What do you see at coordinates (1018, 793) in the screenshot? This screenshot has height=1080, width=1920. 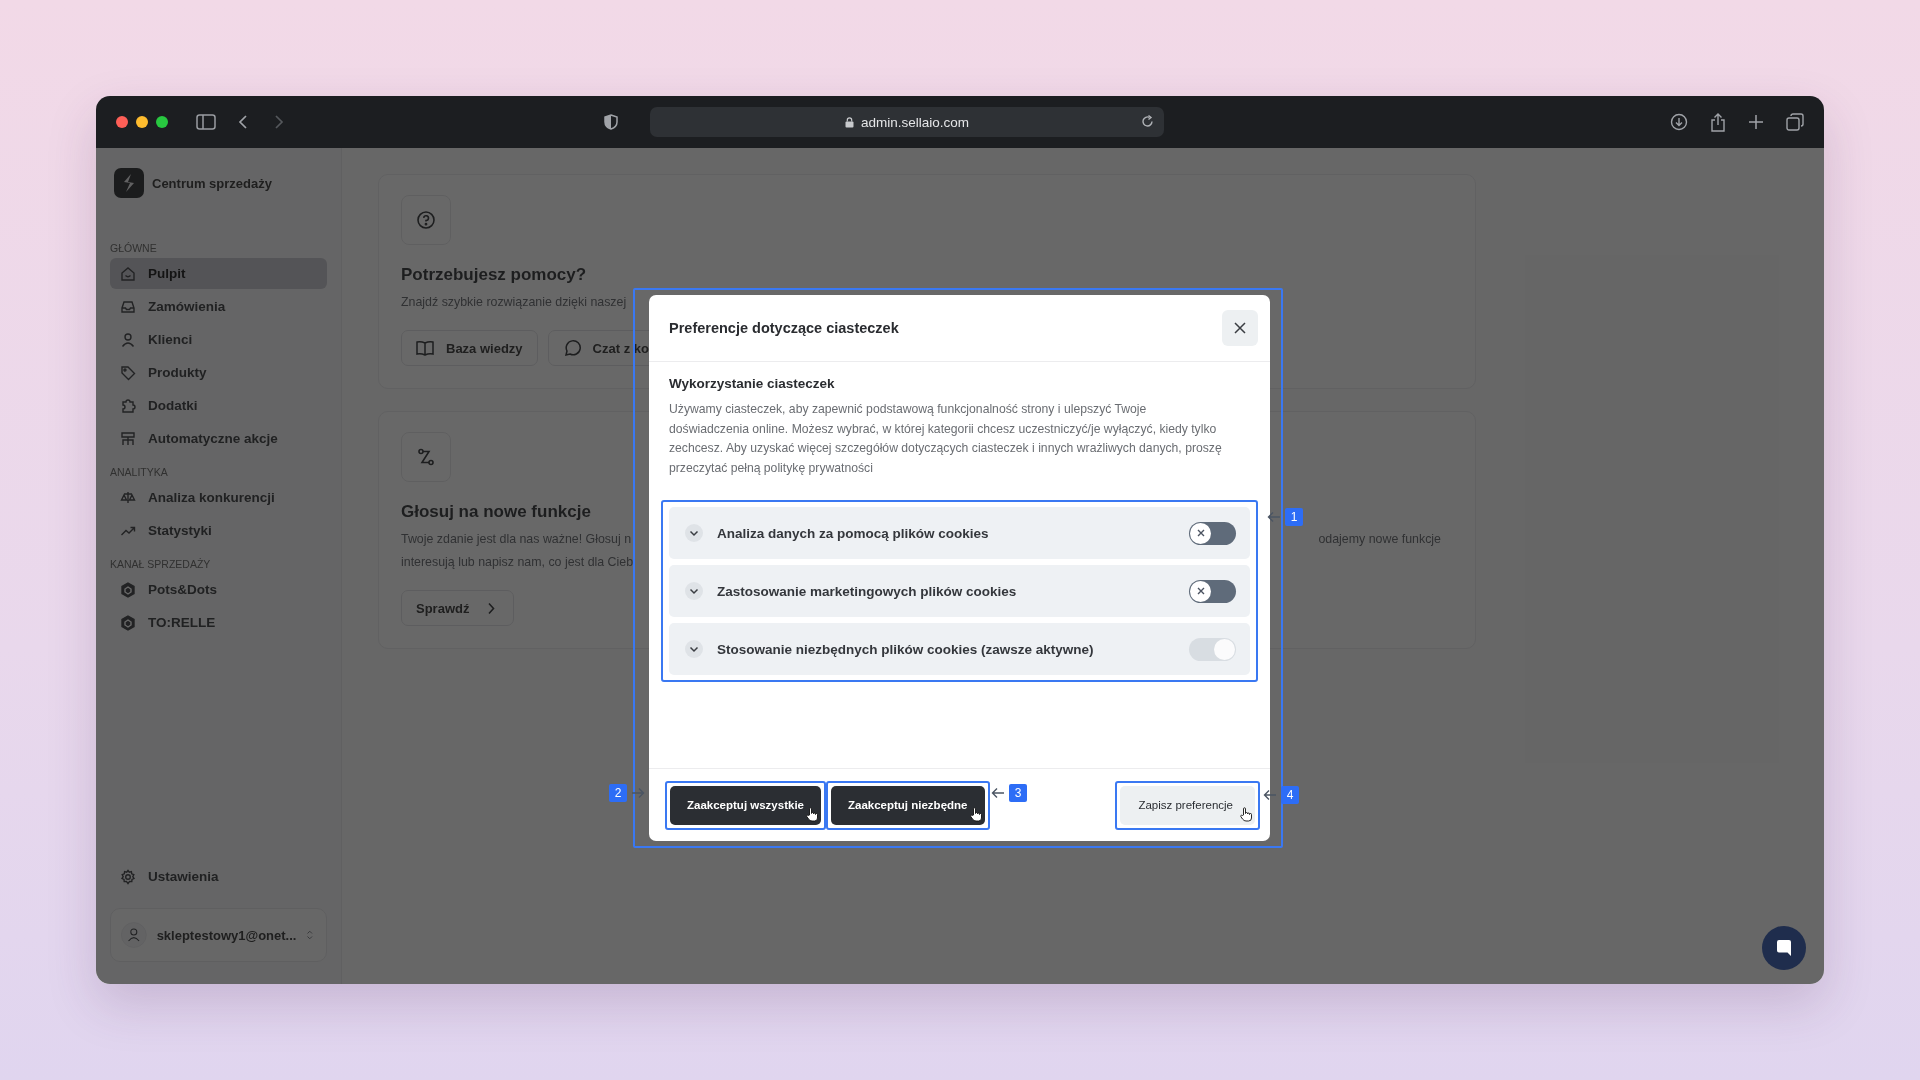 I see `callout-badge: 3` at bounding box center [1018, 793].